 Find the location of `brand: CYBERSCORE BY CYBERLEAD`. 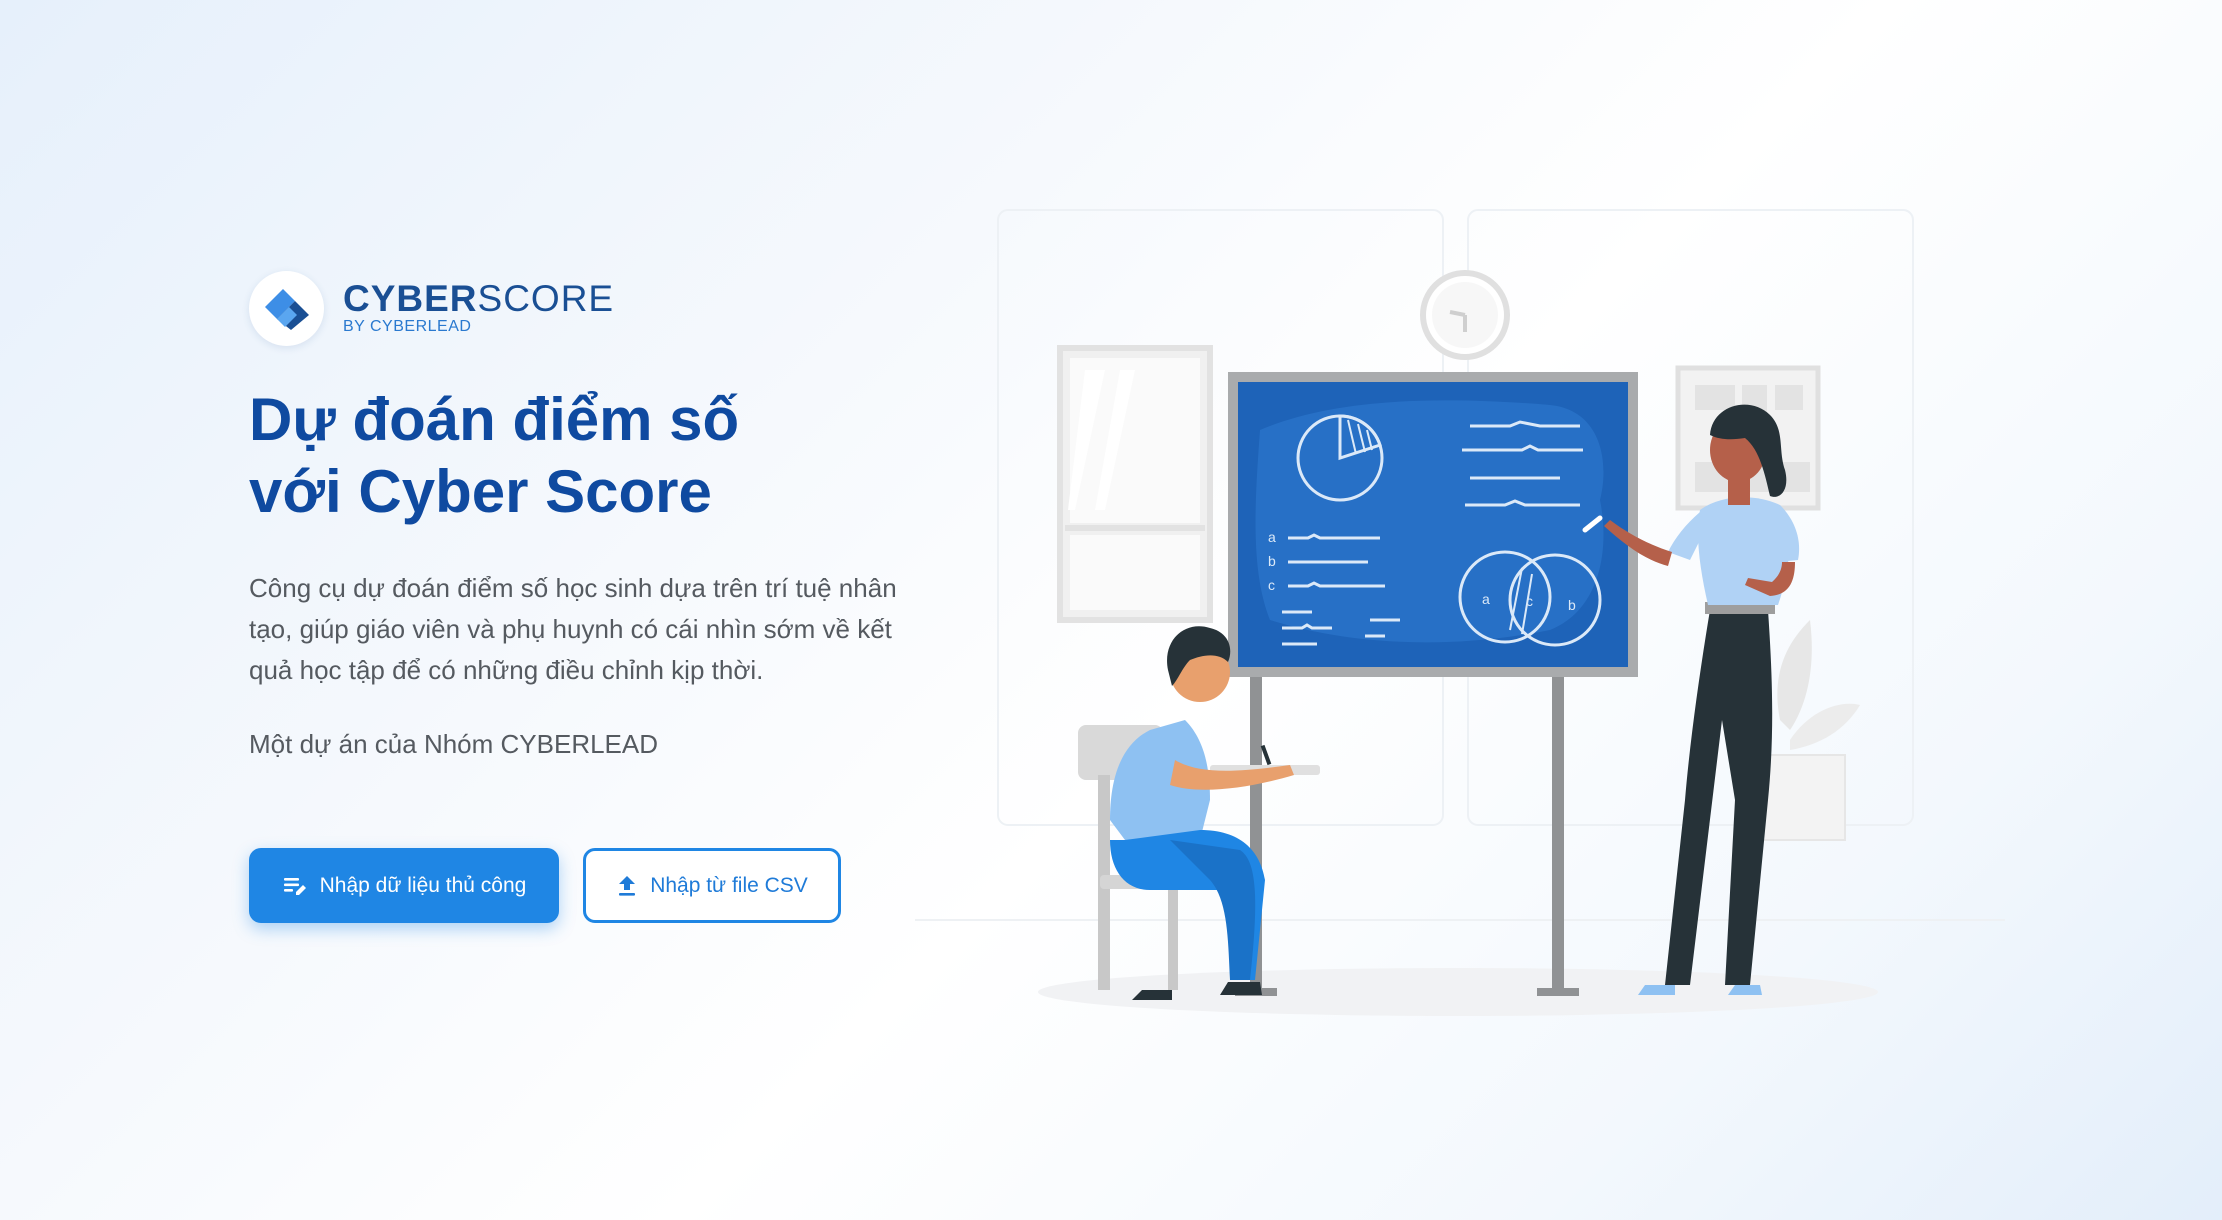

brand: CYBERSCORE BY CYBERLEAD is located at coordinates (609, 308).